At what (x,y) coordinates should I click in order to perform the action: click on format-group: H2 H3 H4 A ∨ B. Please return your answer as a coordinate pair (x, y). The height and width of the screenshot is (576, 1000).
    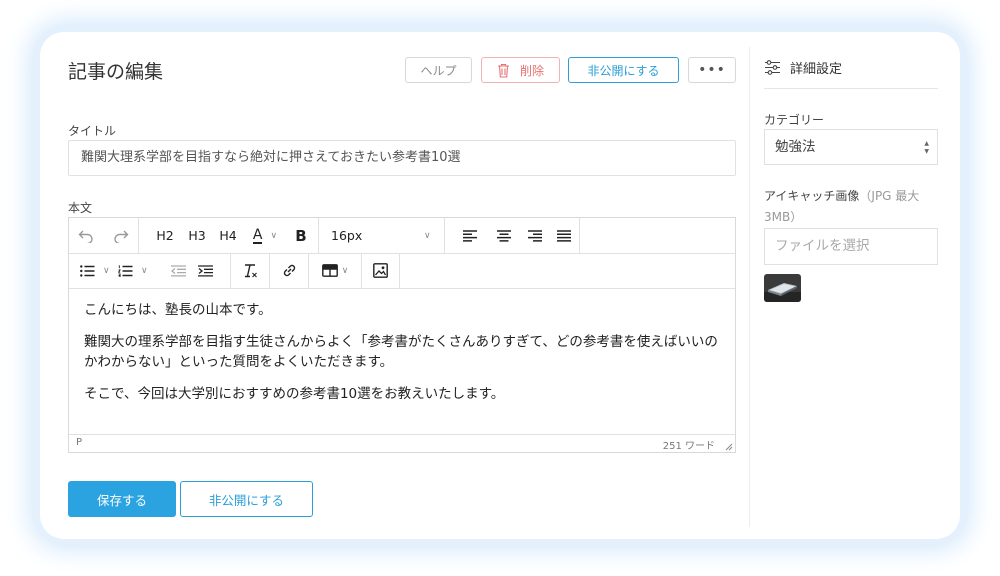
    Looking at the image, I should click on (229, 235).